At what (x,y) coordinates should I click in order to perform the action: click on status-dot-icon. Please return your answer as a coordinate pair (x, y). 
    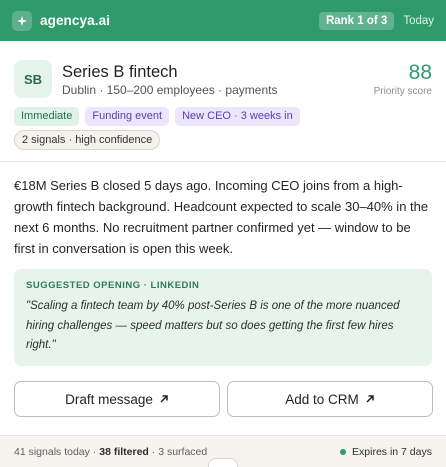
    Looking at the image, I should click on (343, 451).